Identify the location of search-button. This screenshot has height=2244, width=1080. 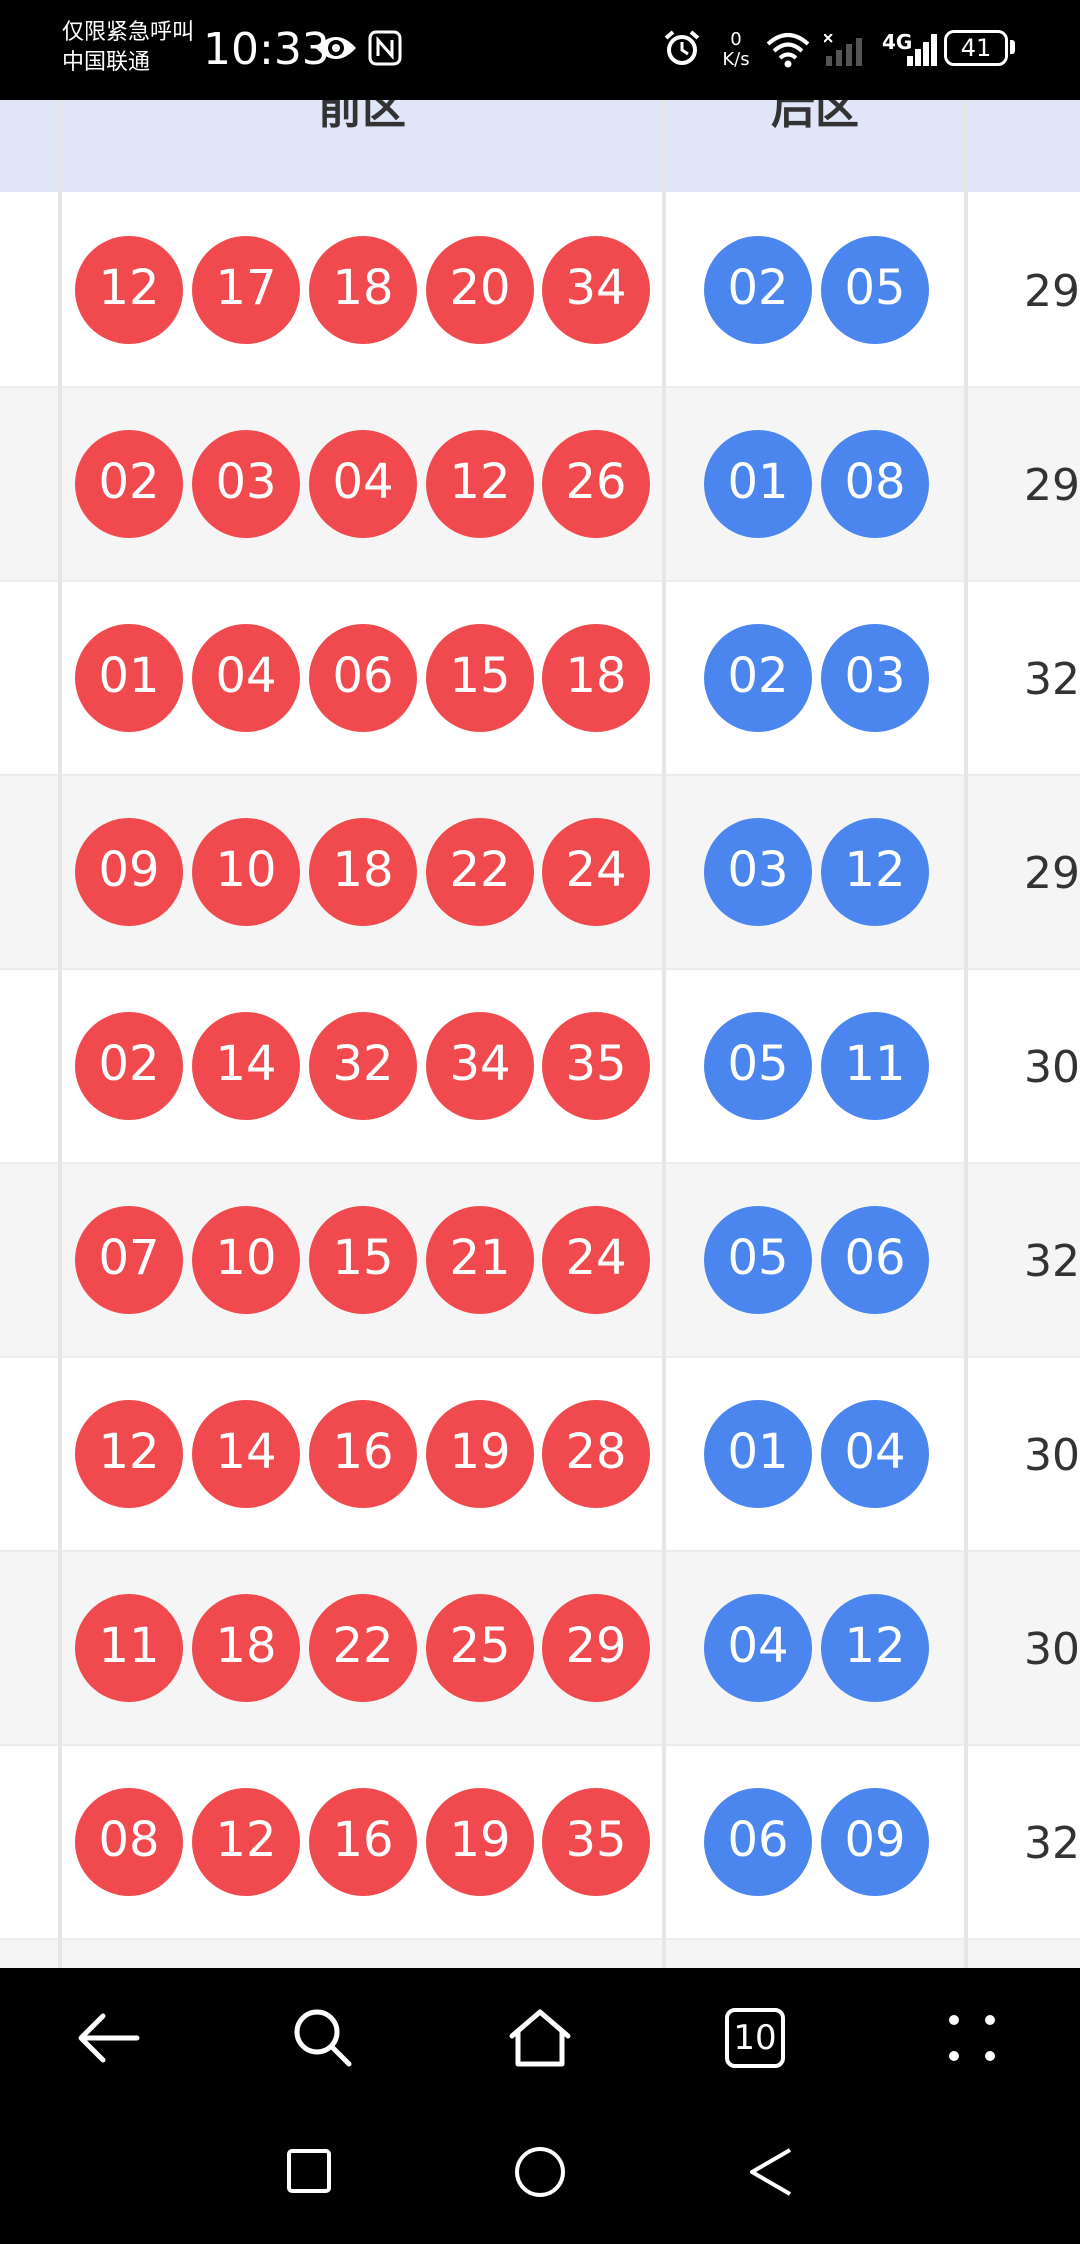
(323, 2038).